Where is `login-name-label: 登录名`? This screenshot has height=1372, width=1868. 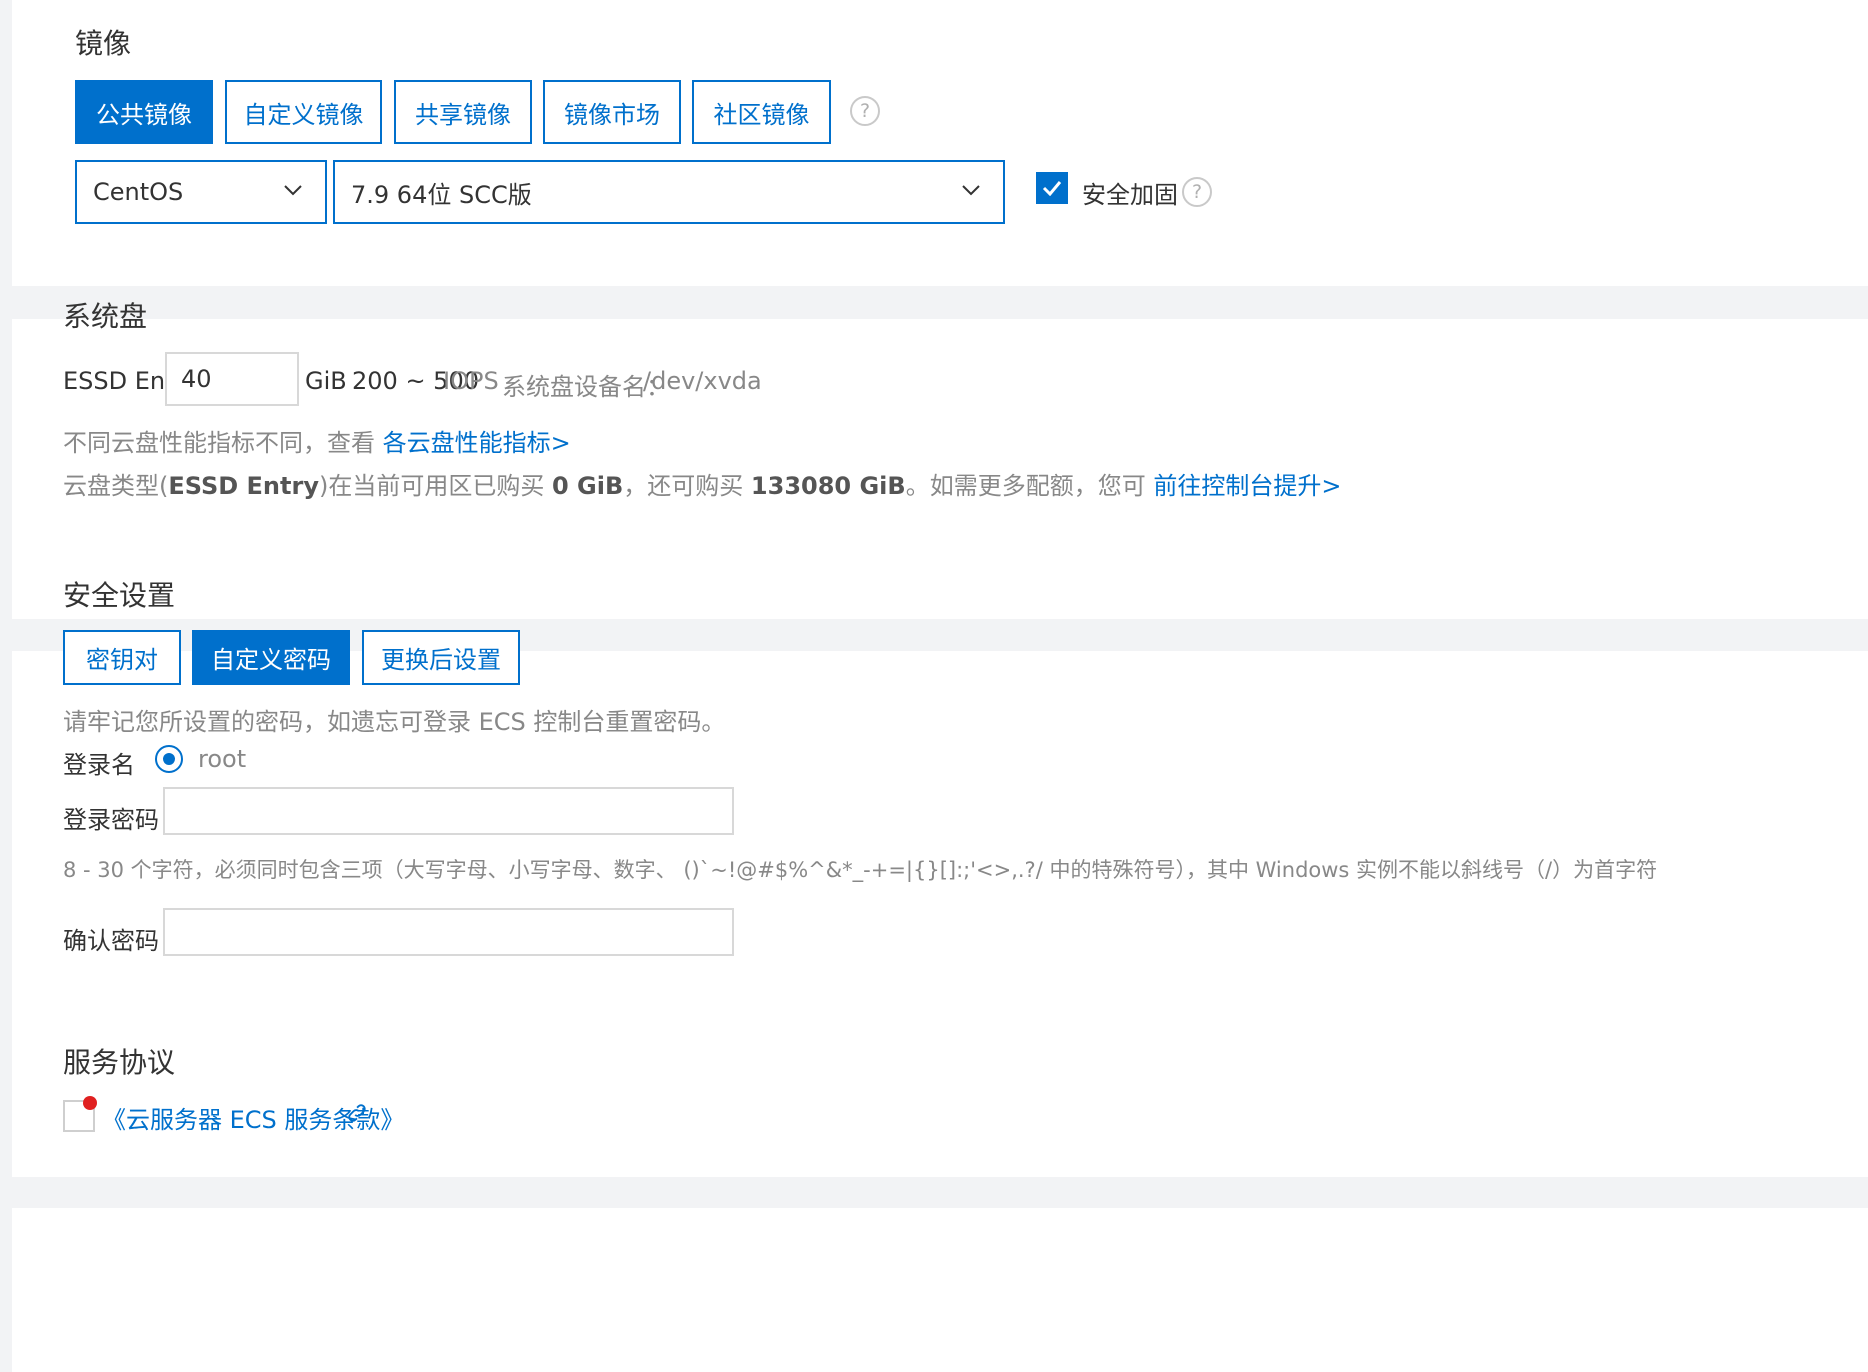
login-name-label: 登录名 is located at coordinates (99, 765).